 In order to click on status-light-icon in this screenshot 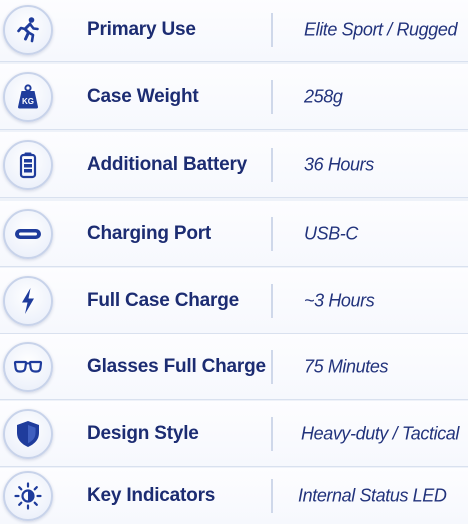, I will do `click(28, 496)`.